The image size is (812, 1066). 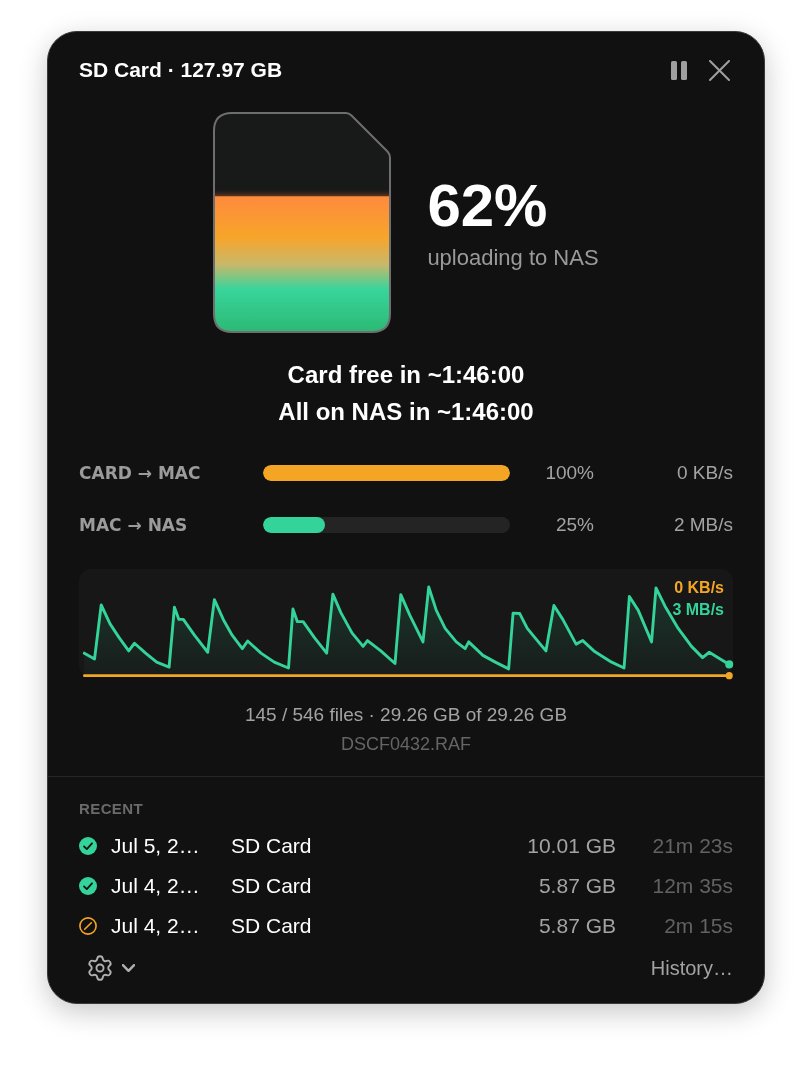 I want to click on time-estimate: All on NAS in ~1:46:00, so click(x=406, y=412).